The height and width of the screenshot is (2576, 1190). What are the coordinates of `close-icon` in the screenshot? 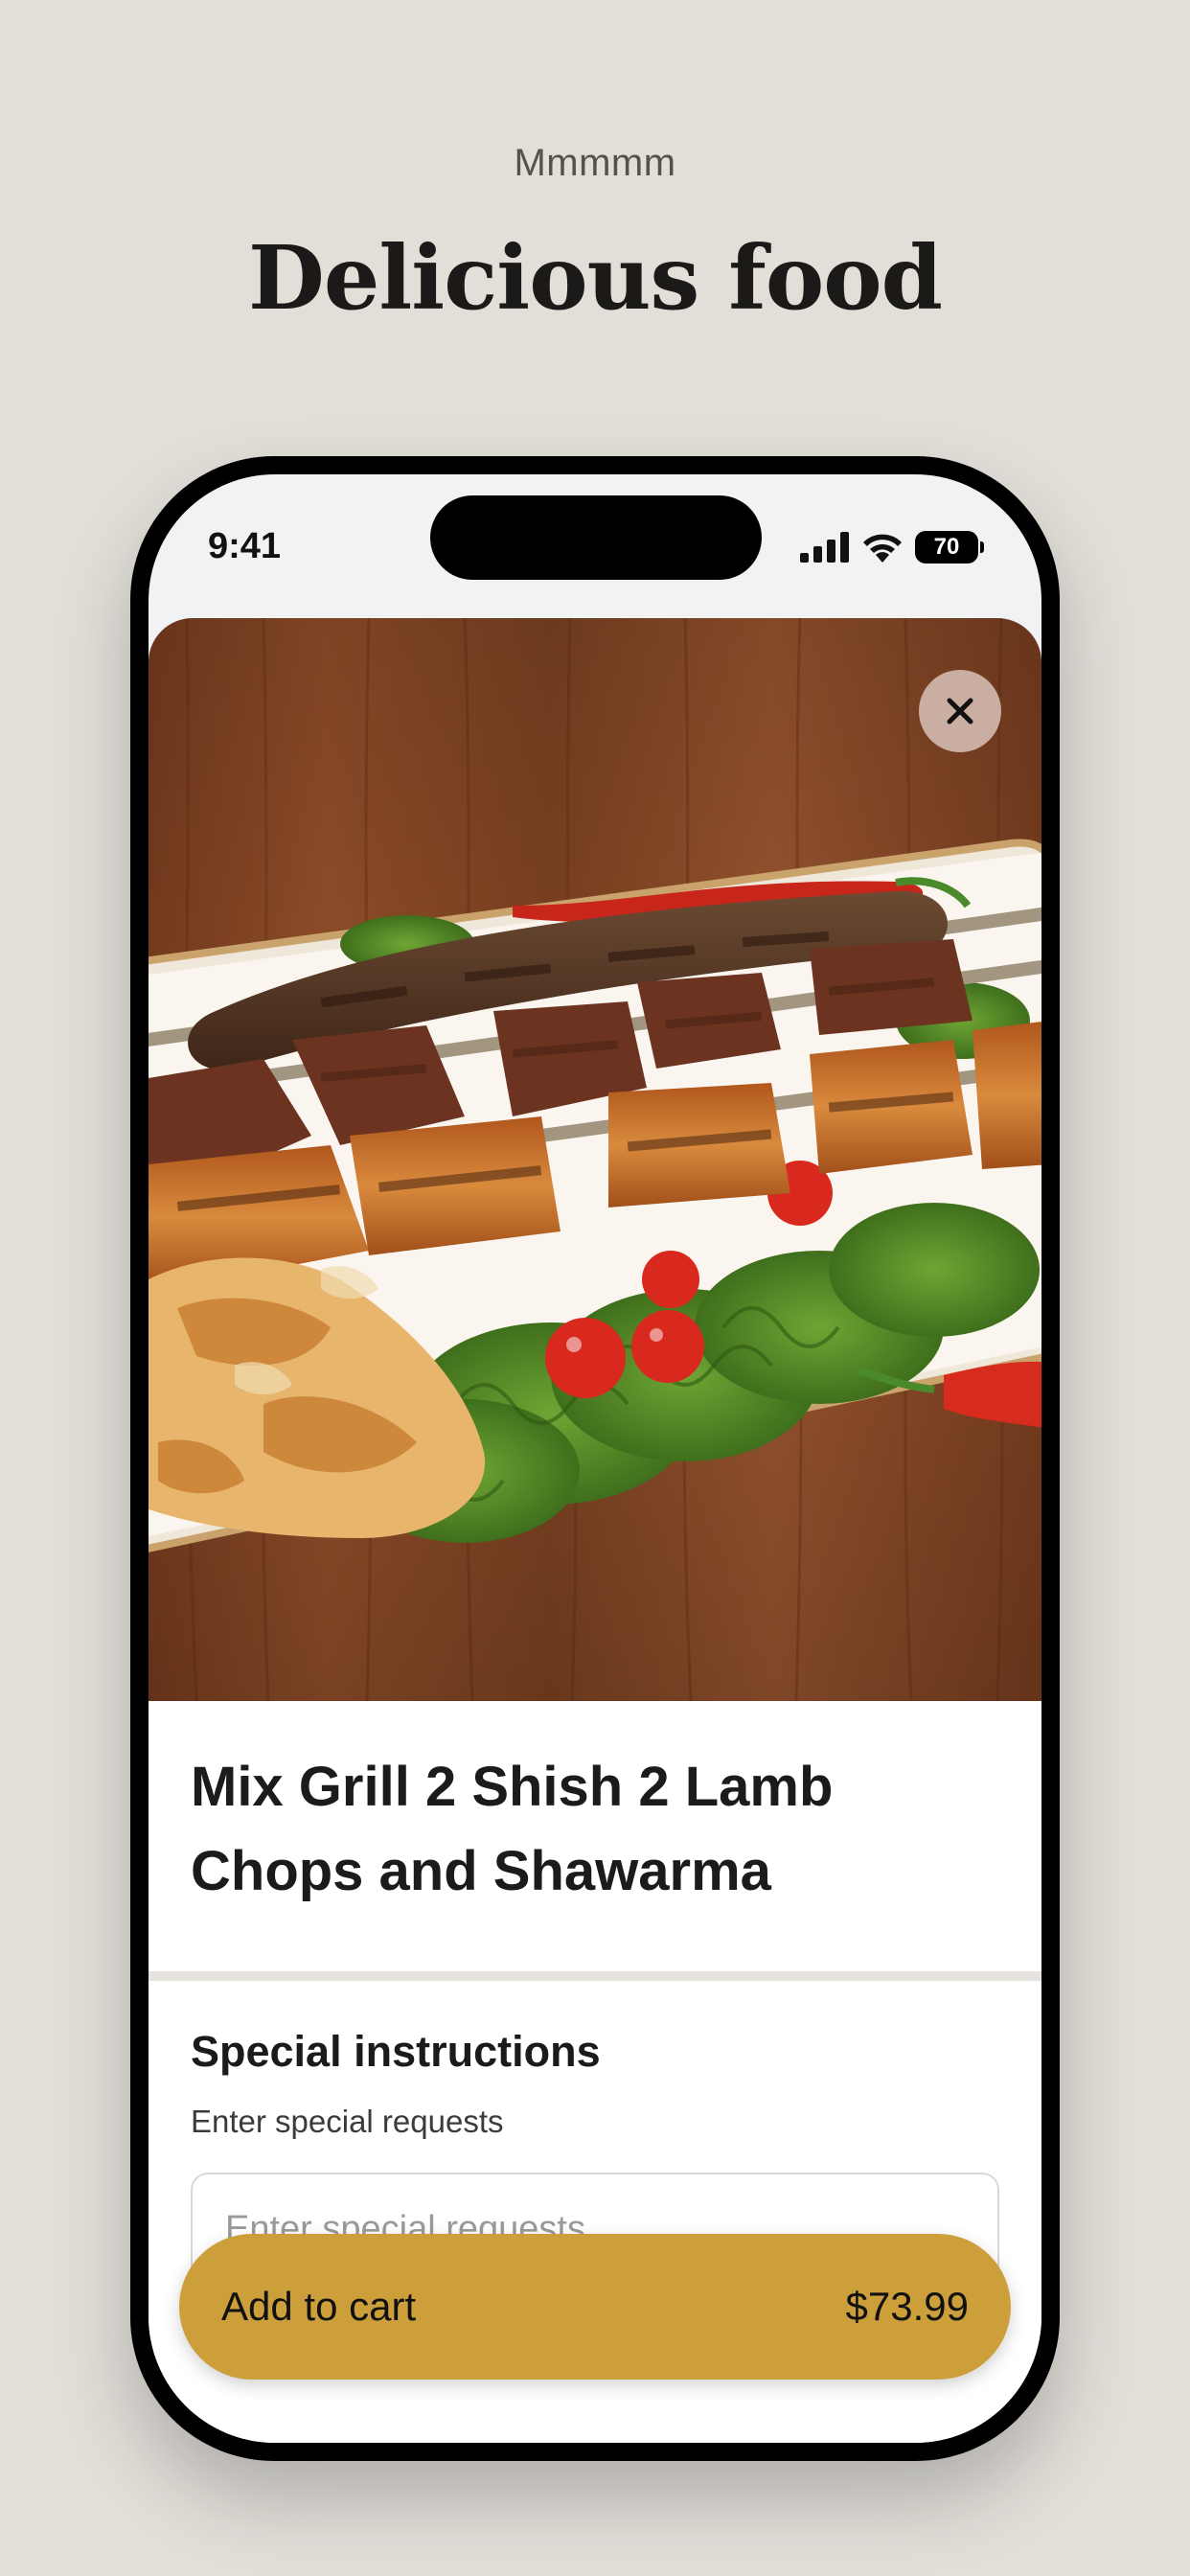 It's located at (960, 711).